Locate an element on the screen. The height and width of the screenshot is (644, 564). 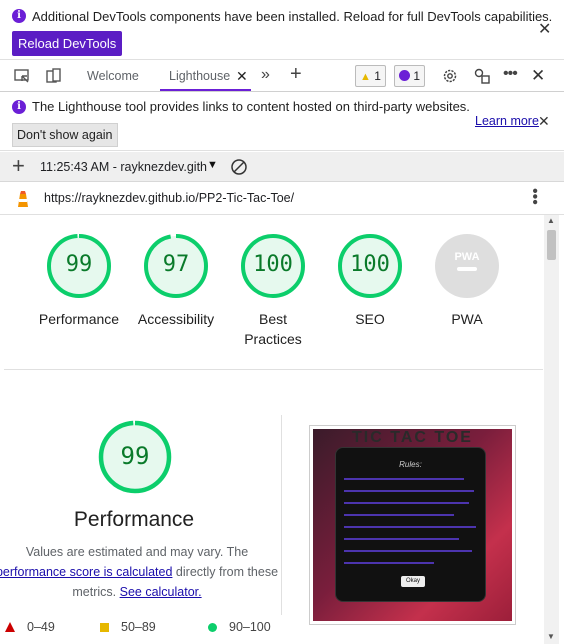
legend-range: 90–100 is located at coordinates (250, 627).